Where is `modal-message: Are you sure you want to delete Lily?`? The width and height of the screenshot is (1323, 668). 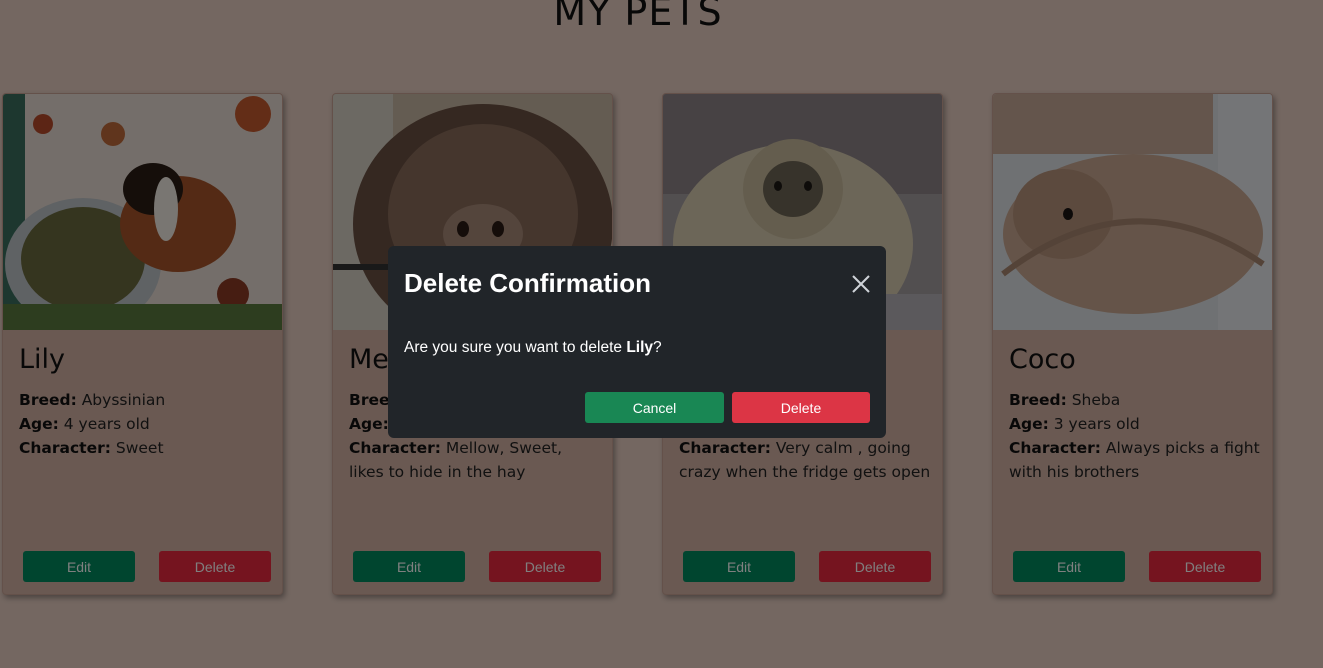
modal-message: Are you sure you want to delete Lily? is located at coordinates (533, 347).